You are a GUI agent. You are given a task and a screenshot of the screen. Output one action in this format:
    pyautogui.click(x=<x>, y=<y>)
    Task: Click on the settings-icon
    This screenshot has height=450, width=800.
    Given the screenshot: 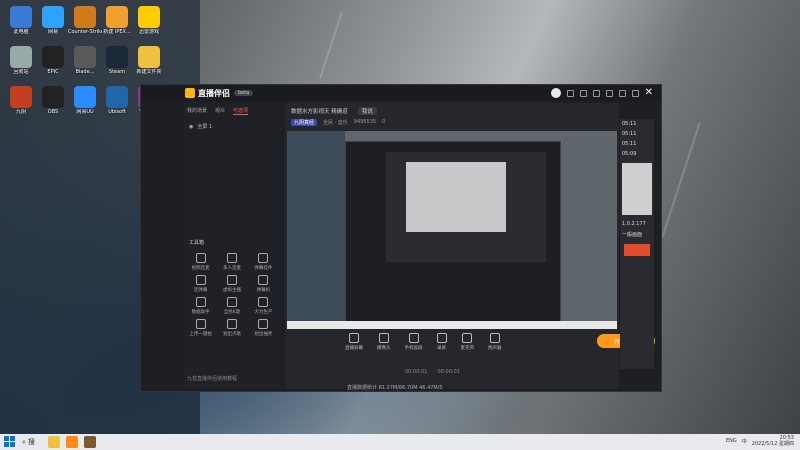 What is the action you would take?
    pyautogui.click(x=596, y=93)
    